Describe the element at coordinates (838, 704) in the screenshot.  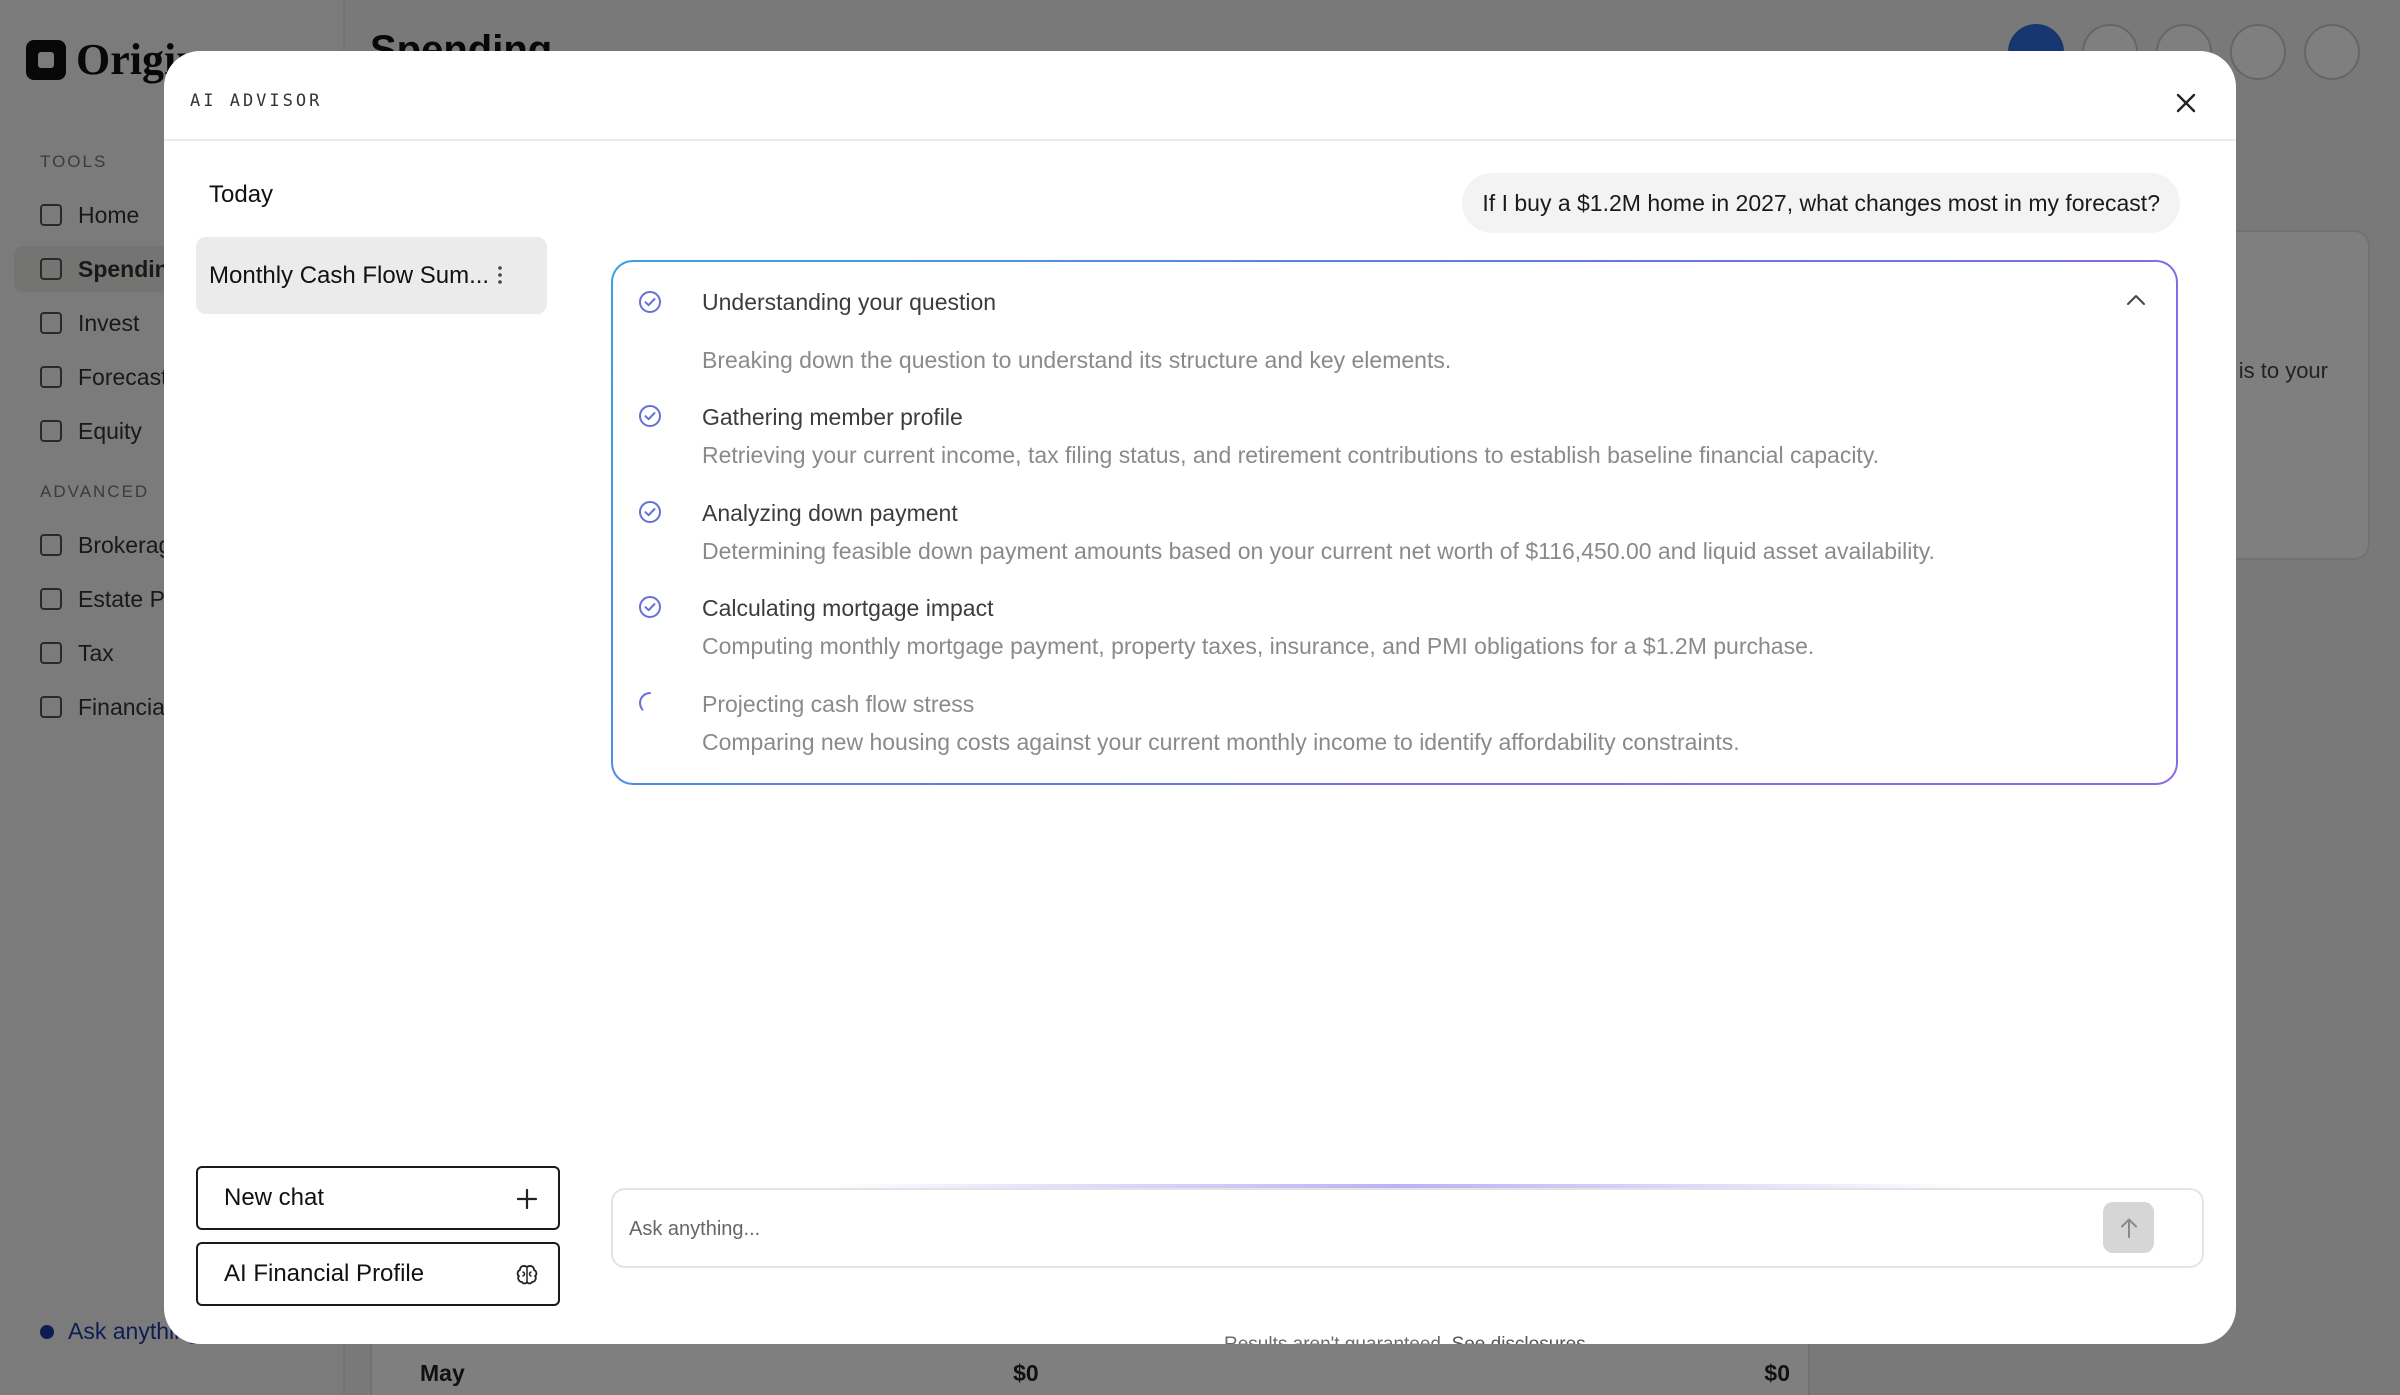
I see `step-title: Projecting cash flow stress` at that location.